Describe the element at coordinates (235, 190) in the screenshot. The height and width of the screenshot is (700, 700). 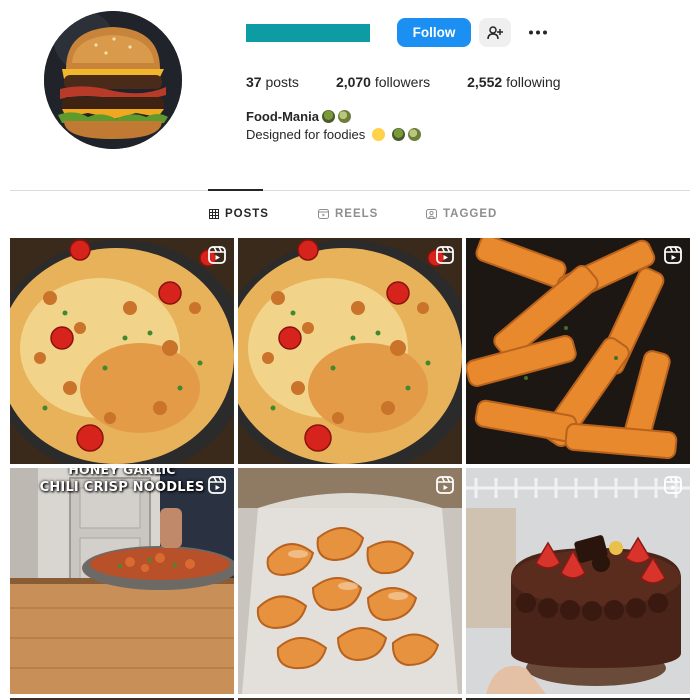
I see `active-tab-indicator` at that location.